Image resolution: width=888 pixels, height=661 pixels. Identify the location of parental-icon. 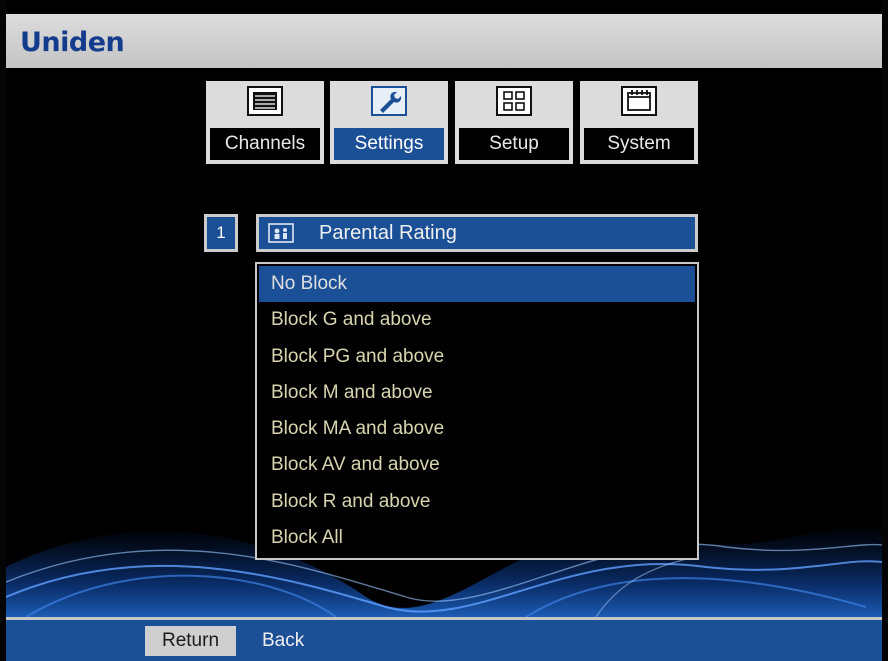
(281, 233).